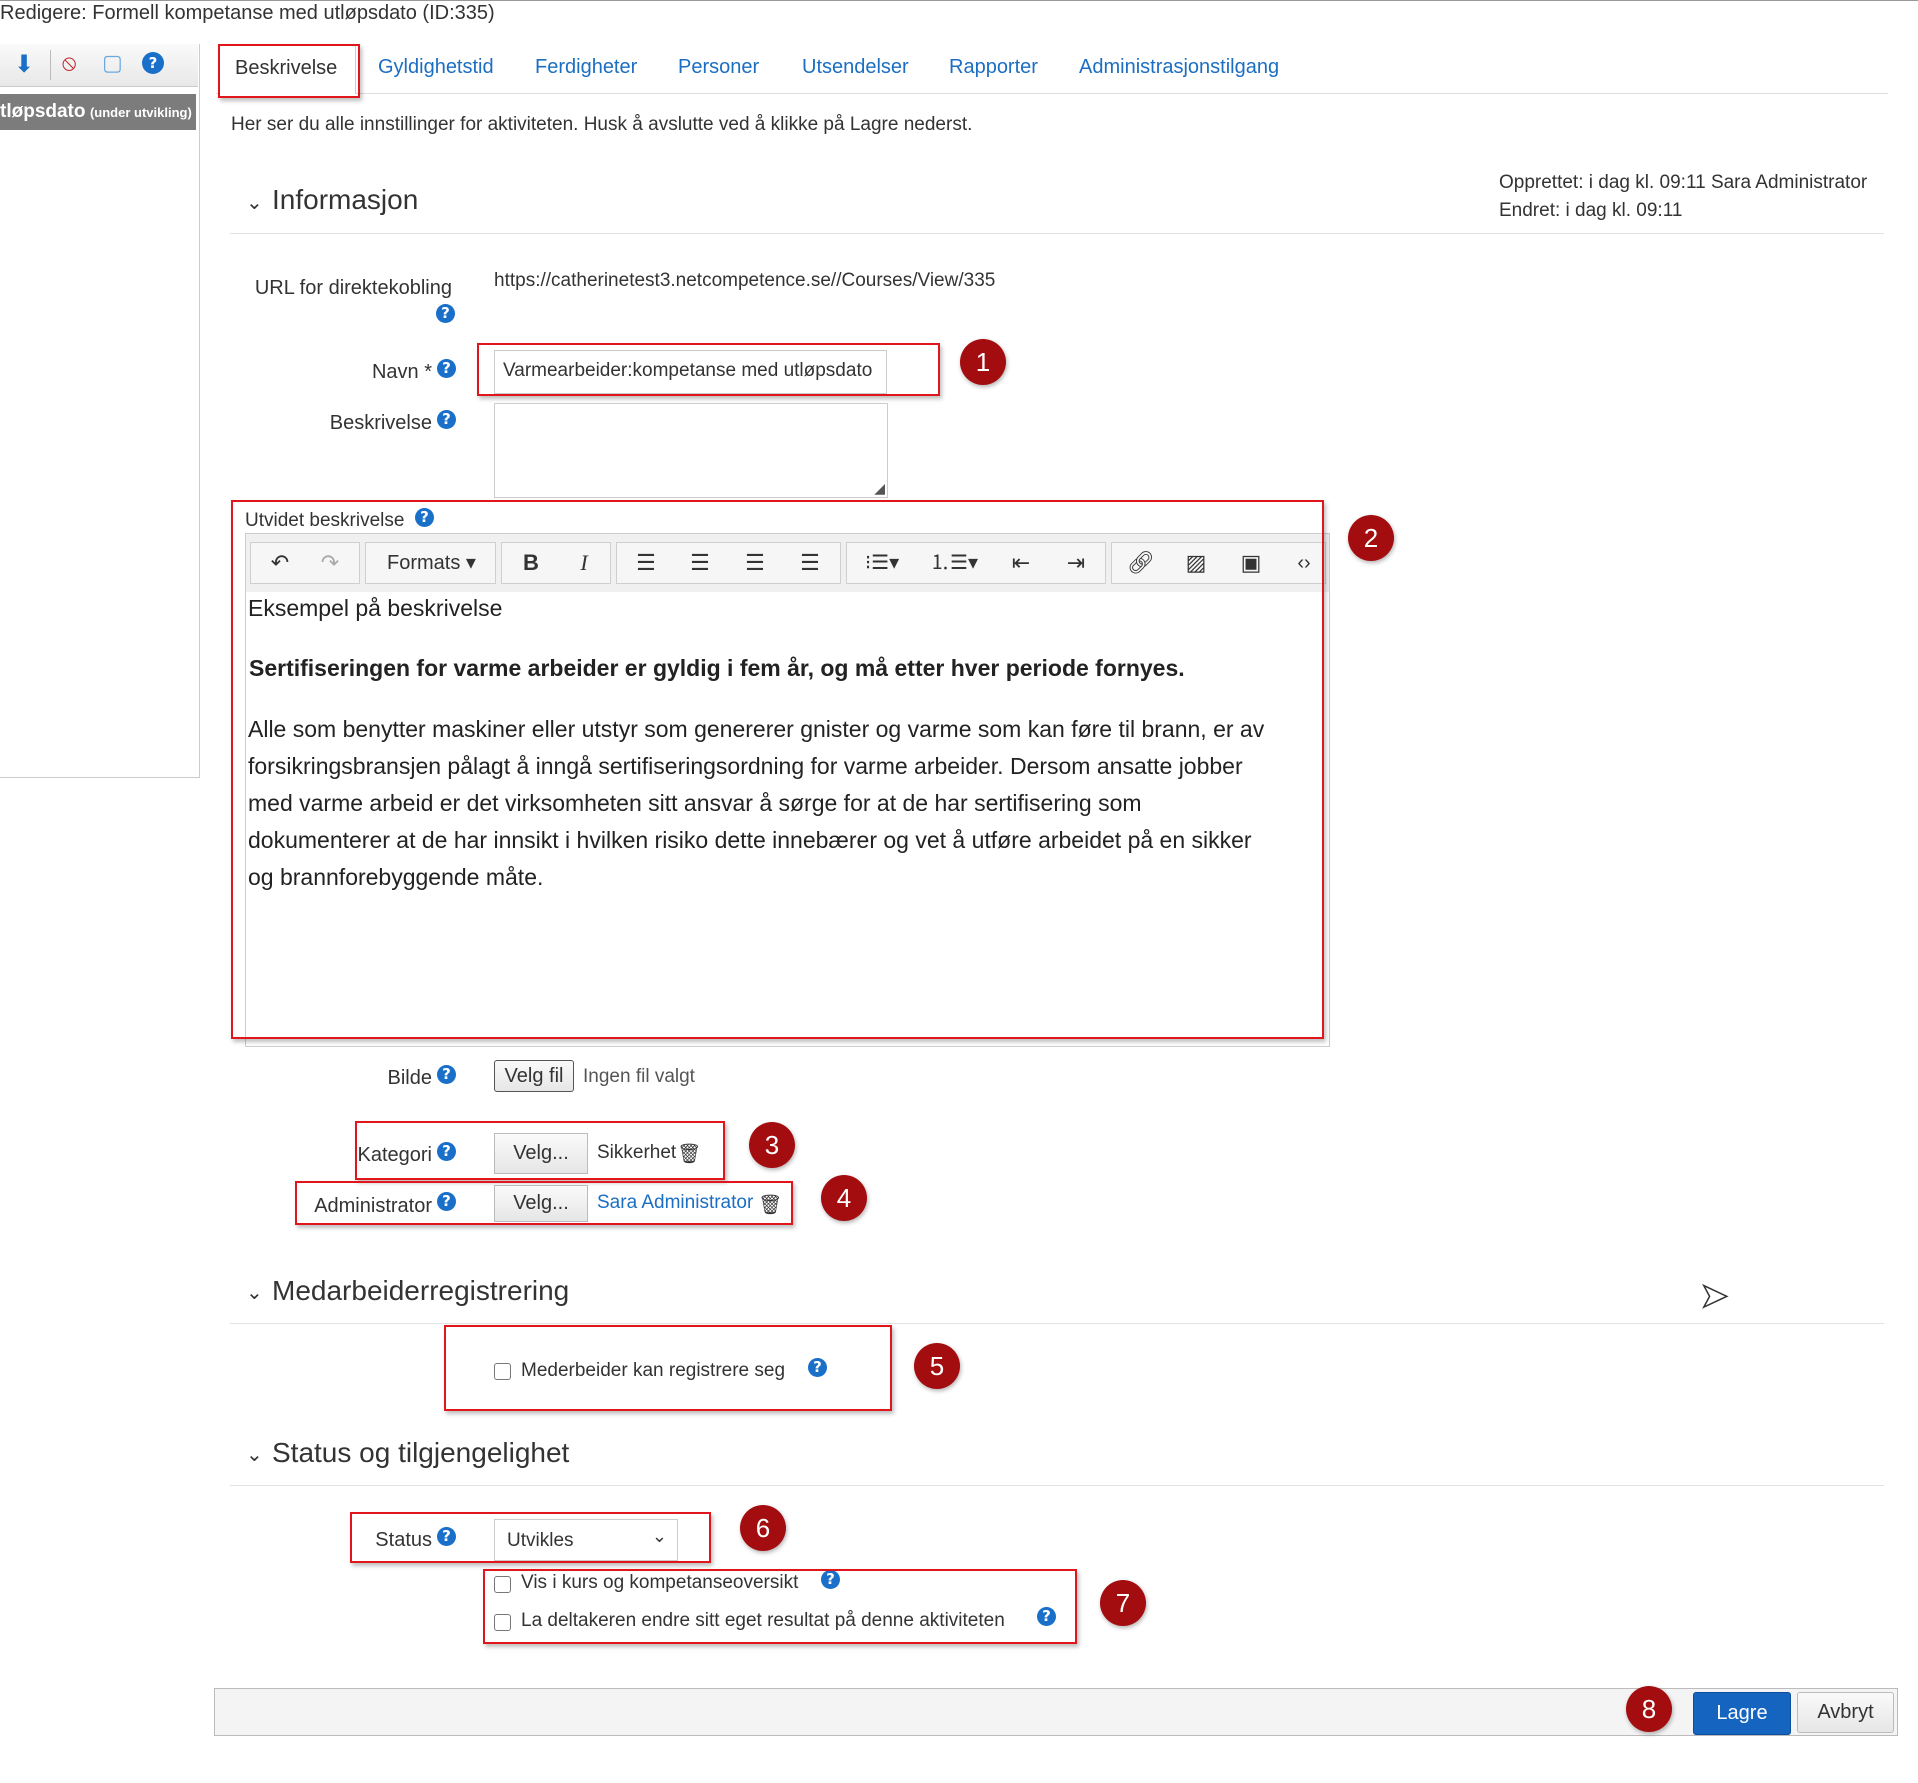  Describe the element at coordinates (353, 288) in the screenshot. I see `url-label: URL for direktekobling` at that location.